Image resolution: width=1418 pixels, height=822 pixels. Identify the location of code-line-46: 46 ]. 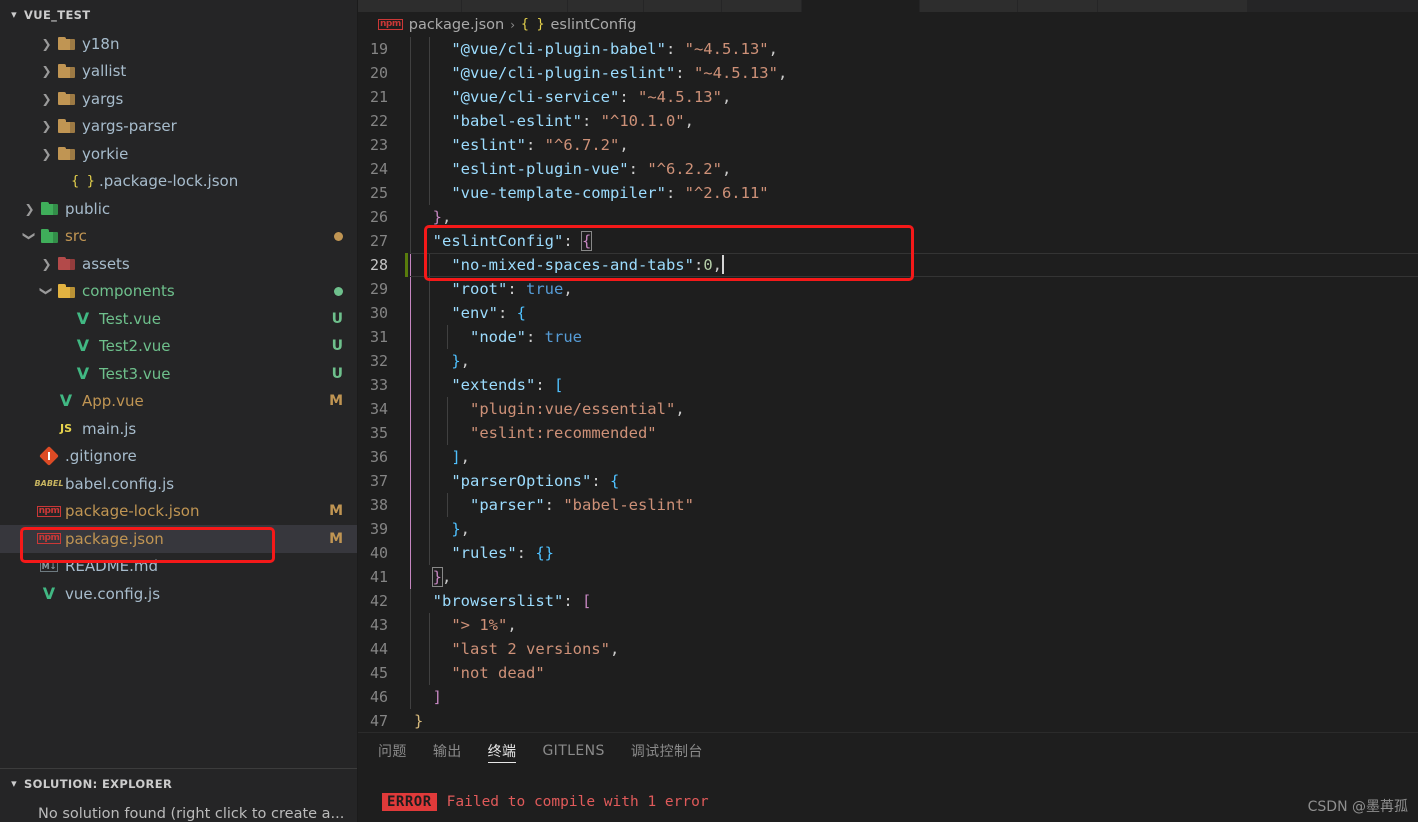
(888, 697).